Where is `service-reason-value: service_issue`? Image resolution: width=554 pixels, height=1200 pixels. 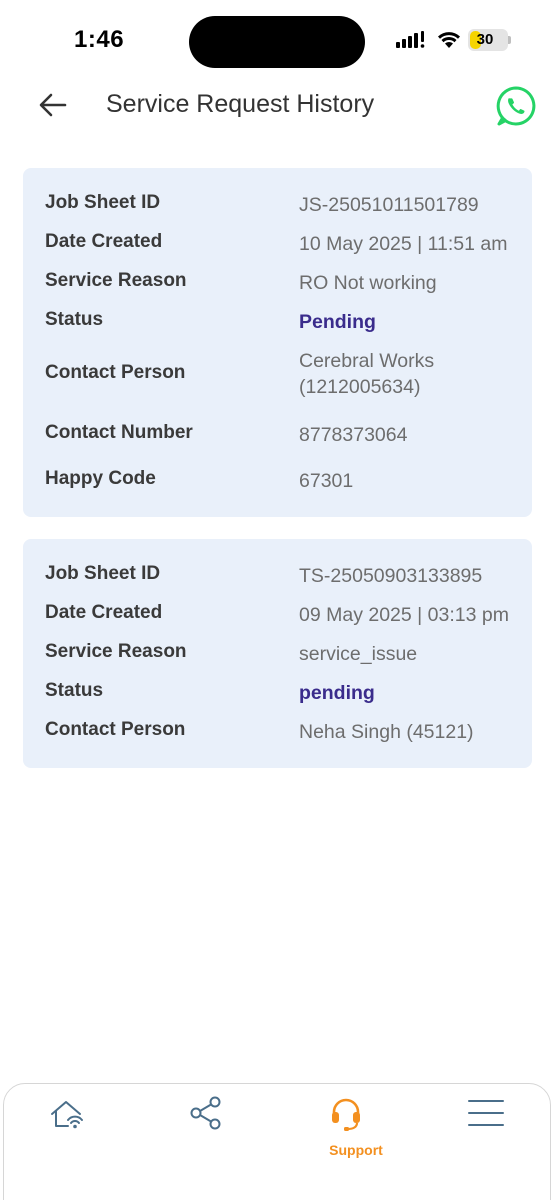 service-reason-value: service_issue is located at coordinates (358, 654).